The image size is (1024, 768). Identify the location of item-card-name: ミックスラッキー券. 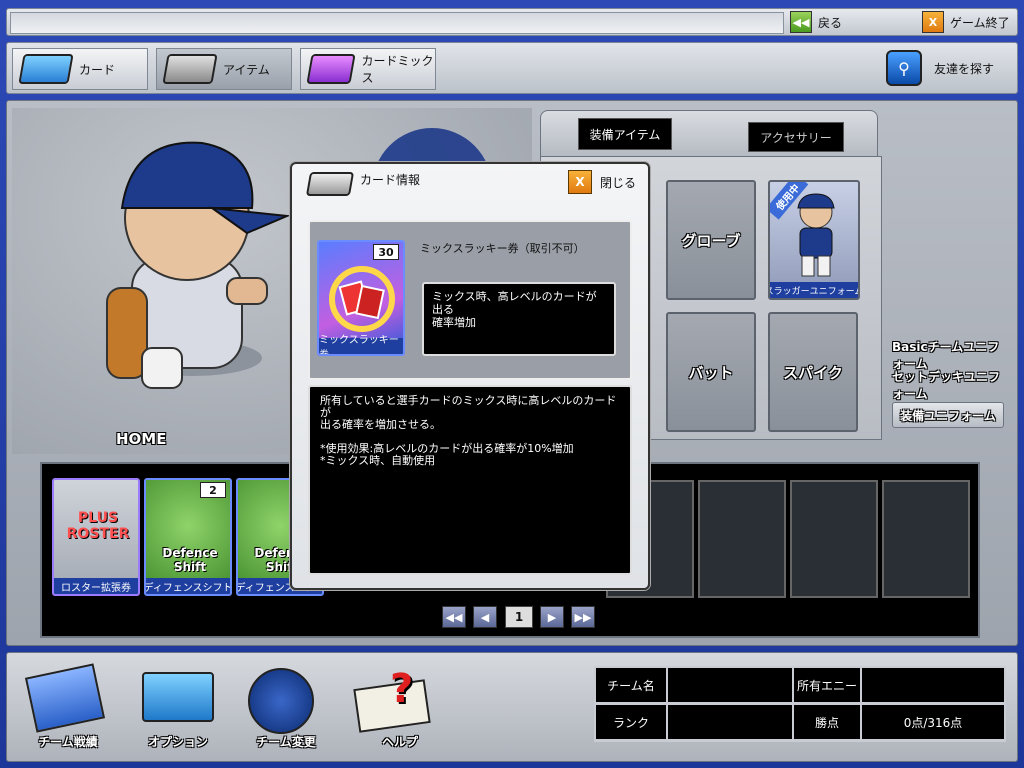
(361, 344).